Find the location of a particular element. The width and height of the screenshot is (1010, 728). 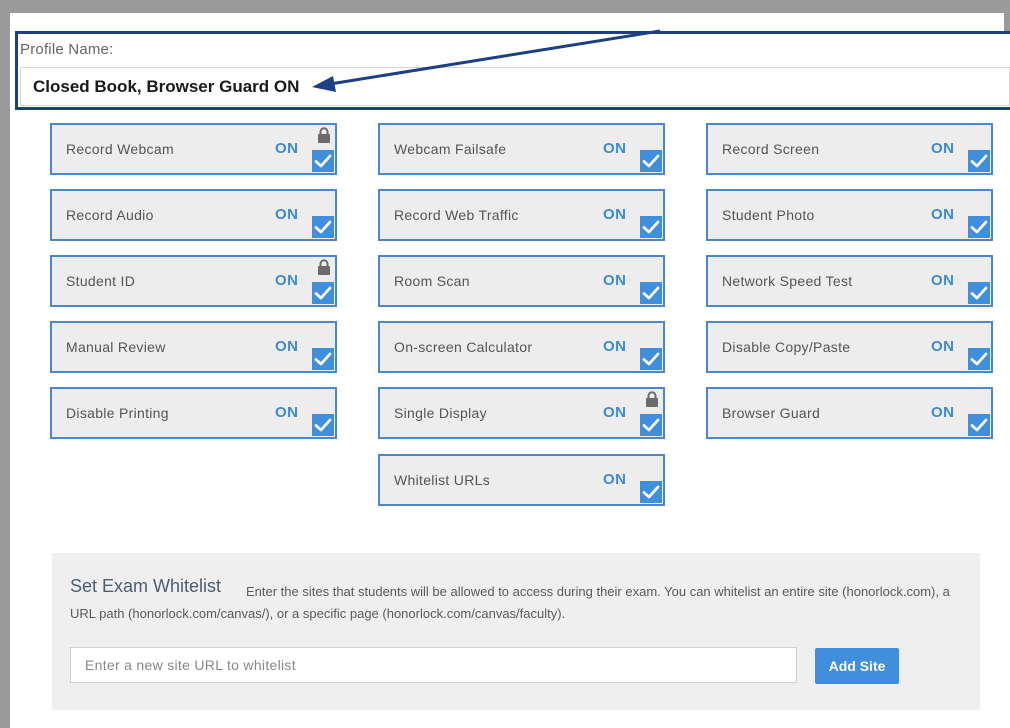

profile-name-label: Profile Name: is located at coordinates (67, 49).